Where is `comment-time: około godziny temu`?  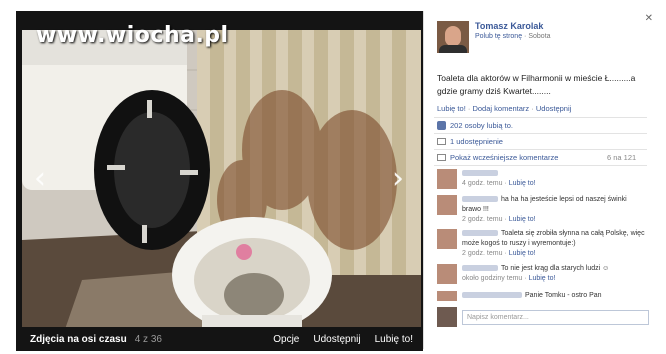 comment-time: około godziny temu is located at coordinates (492, 278).